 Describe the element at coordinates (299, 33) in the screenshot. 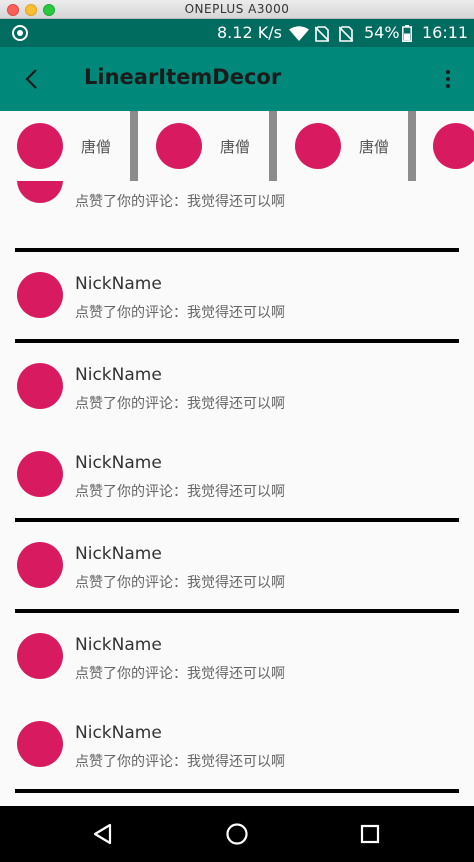

I see `wifi-icon` at that location.